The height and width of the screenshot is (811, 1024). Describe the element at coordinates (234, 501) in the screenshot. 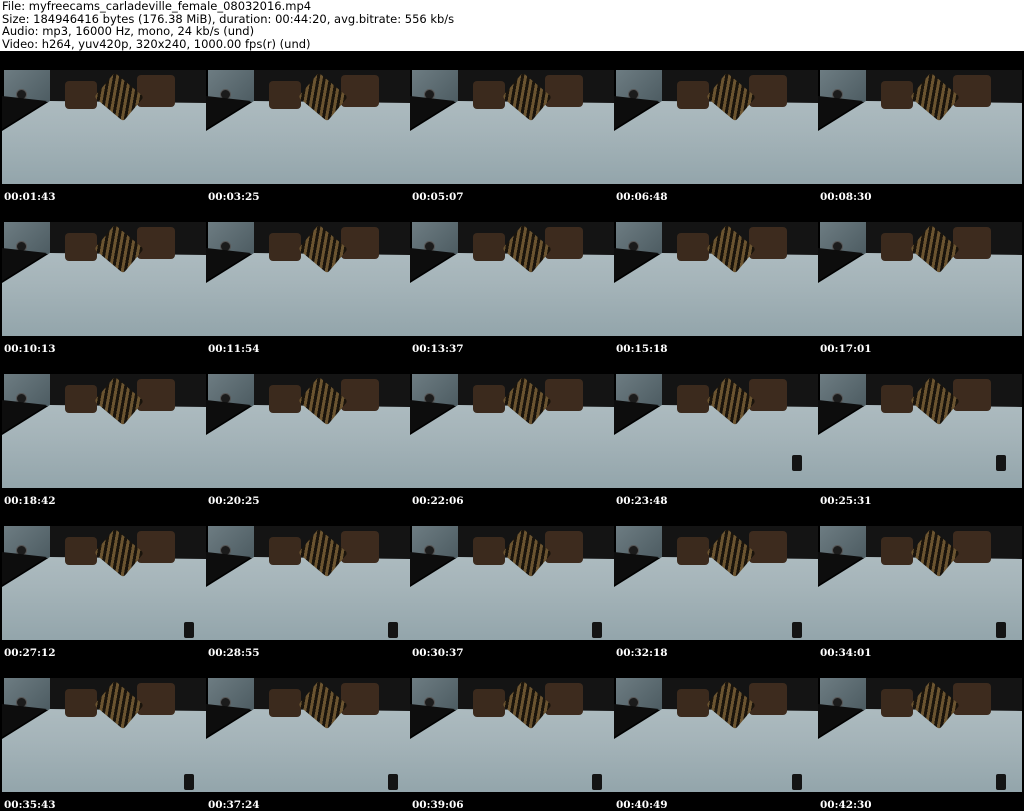

I see `timestamp: 00:20:25` at that location.